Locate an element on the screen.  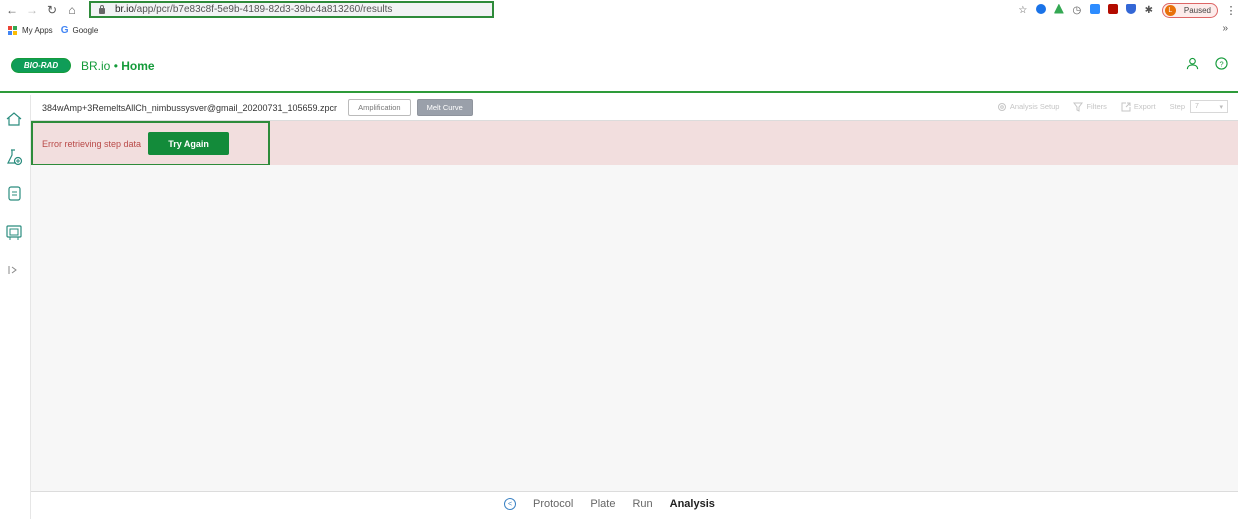
chevron-down-icon: ▾ is located at coordinates (1221, 107).